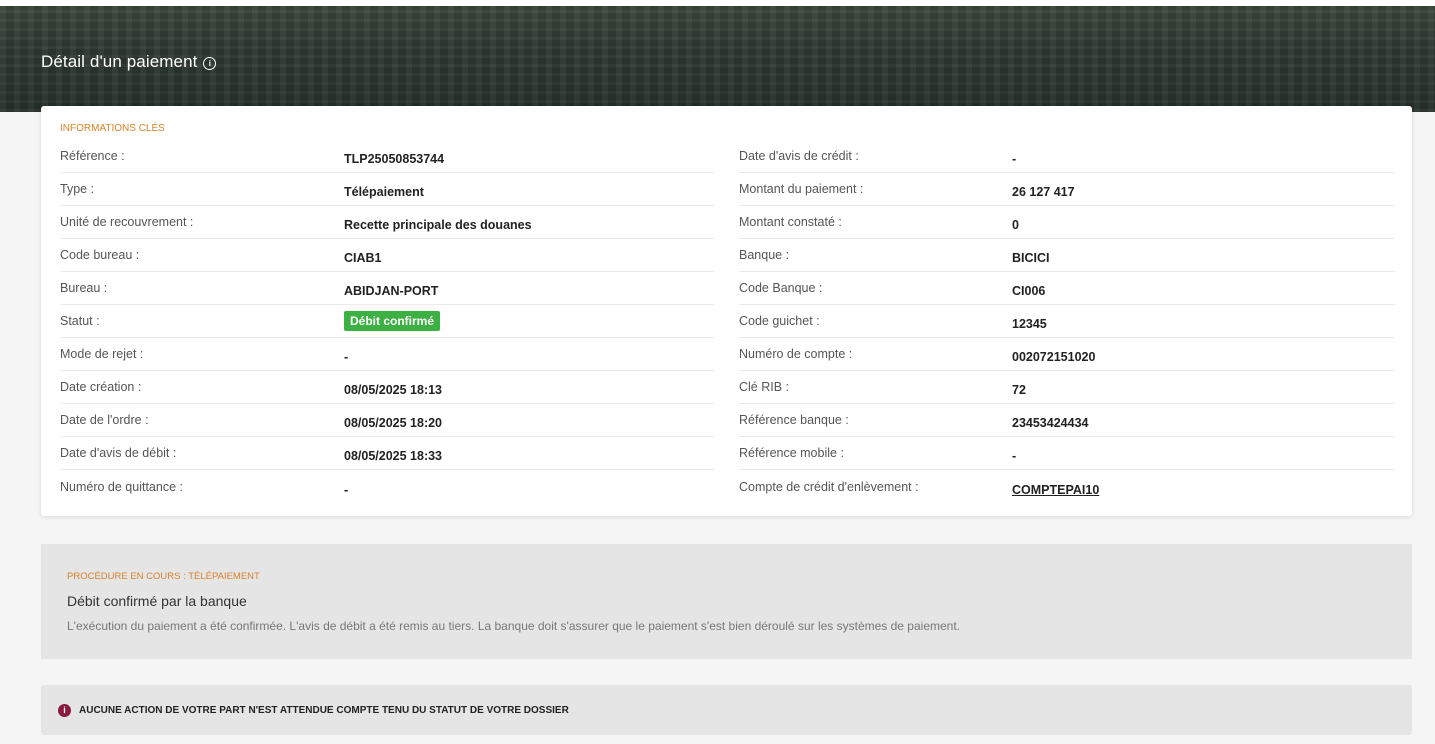  I want to click on field-value: Télépaiement, so click(384, 192).